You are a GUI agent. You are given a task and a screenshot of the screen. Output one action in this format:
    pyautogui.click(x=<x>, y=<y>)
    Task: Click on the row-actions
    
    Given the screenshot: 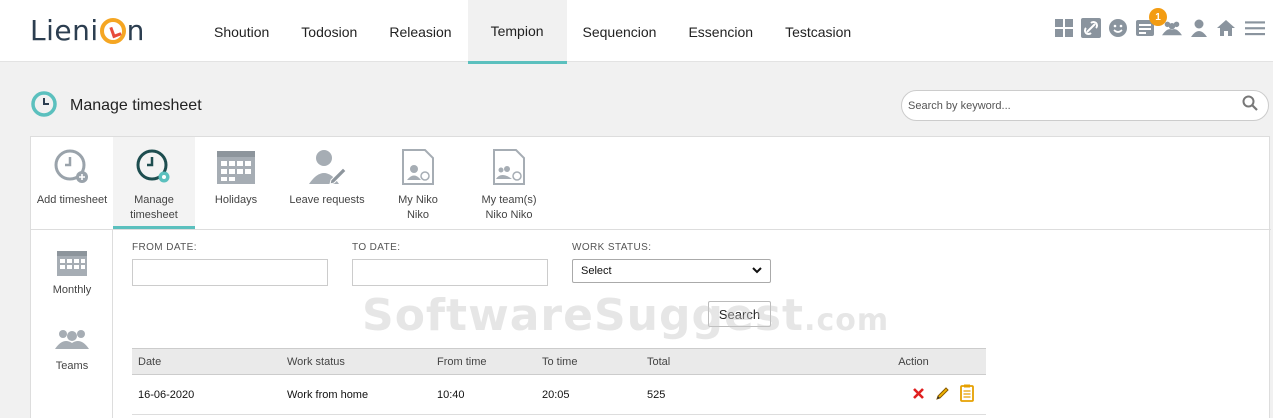 What is the action you would take?
    pyautogui.click(x=913, y=394)
    